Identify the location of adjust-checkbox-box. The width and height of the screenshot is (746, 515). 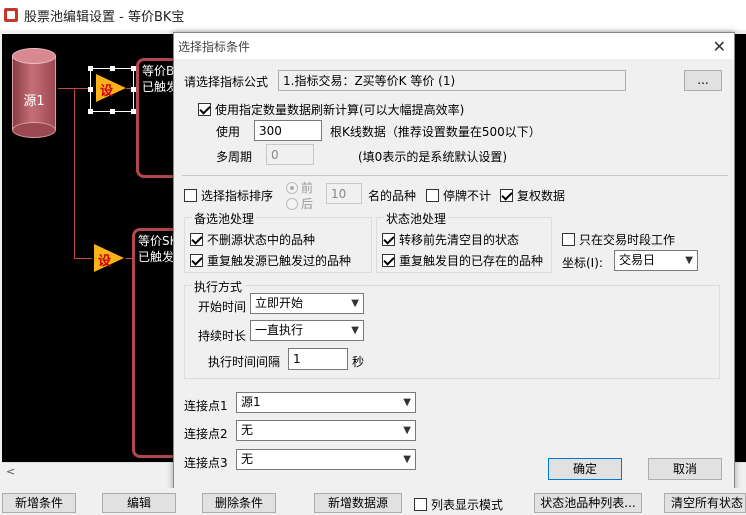
(506, 195).